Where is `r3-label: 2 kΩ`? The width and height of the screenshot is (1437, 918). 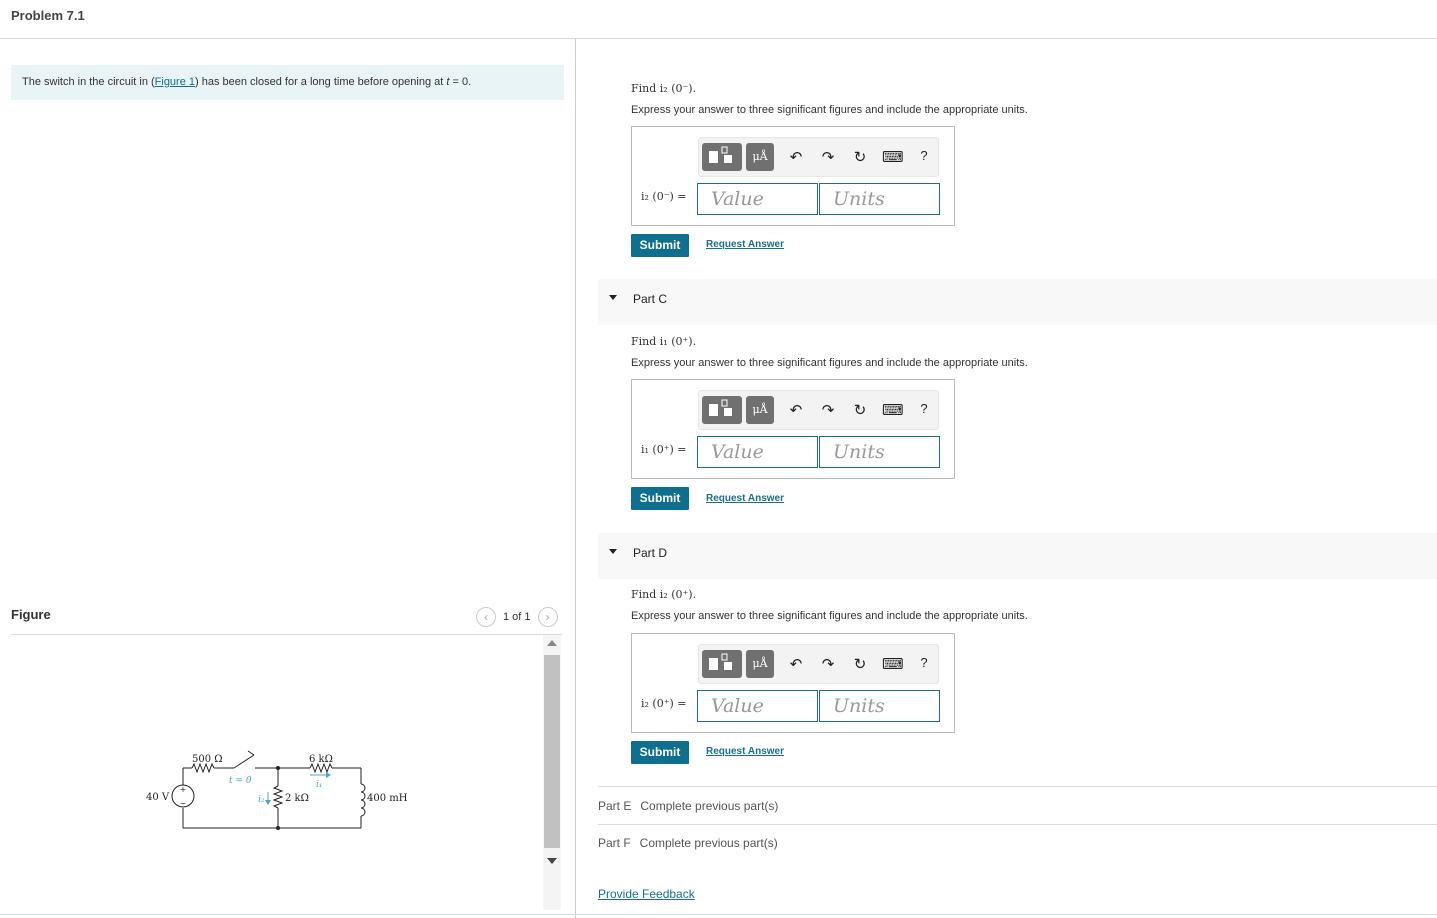 r3-label: 2 kΩ is located at coordinates (297, 798).